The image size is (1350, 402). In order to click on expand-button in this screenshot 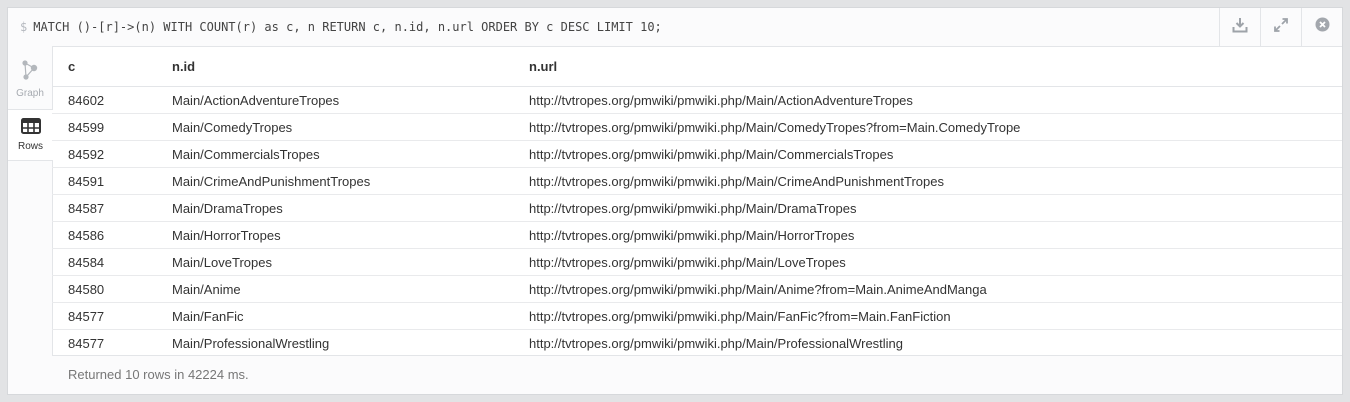, I will do `click(1280, 27)`.